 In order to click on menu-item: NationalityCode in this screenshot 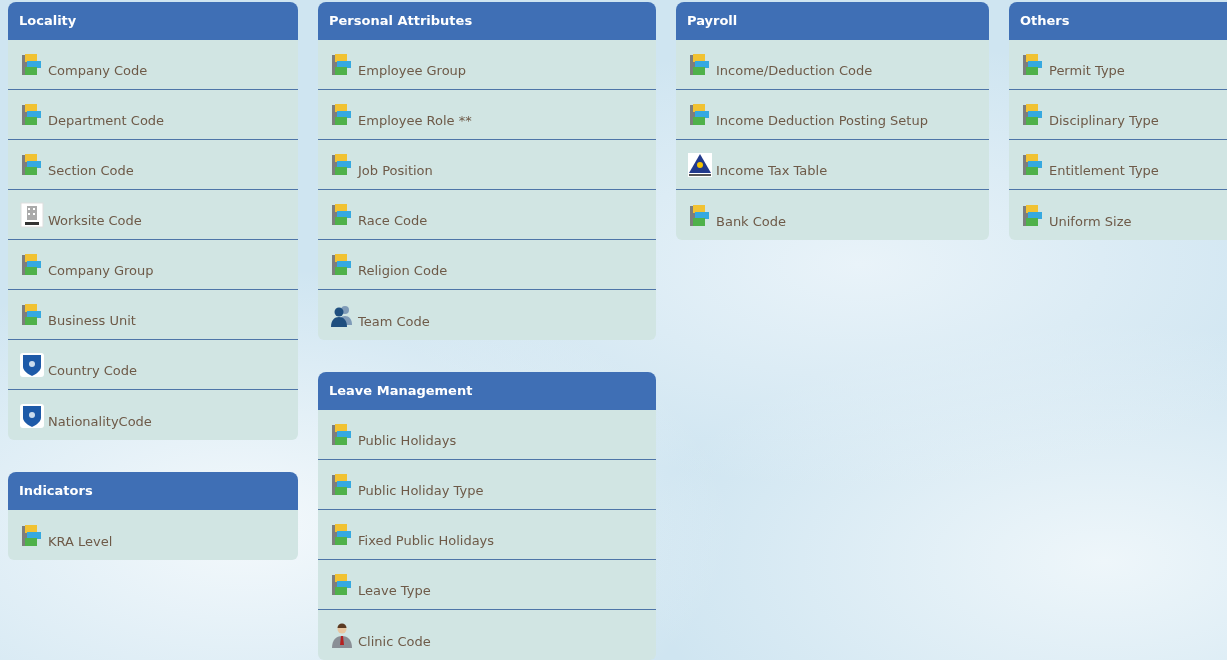, I will do `click(153, 415)`.